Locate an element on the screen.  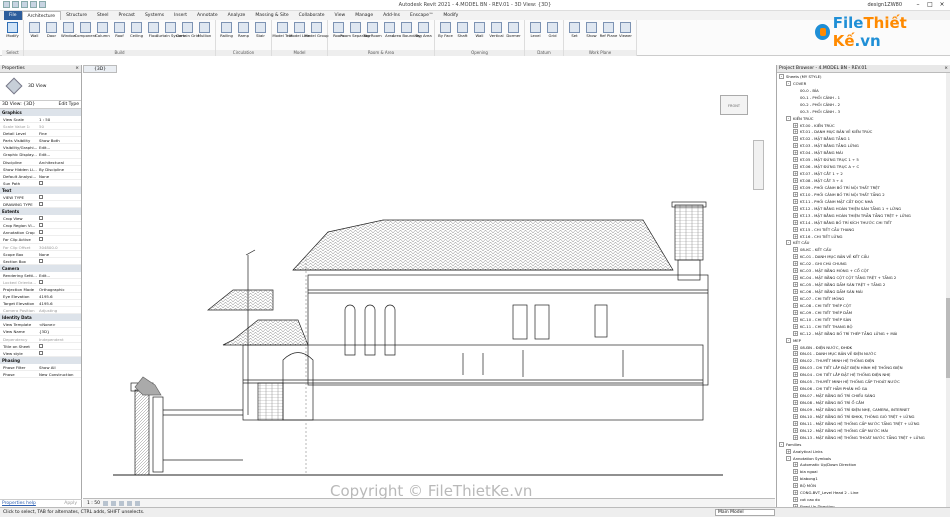
prop-value: None is located at coordinates (59, 176).